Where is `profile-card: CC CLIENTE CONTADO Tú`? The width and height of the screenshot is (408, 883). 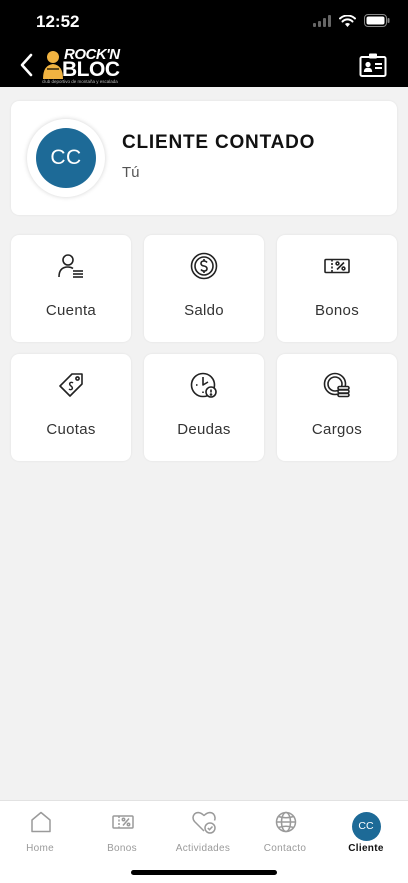
profile-card: CC CLIENTE CONTADO Tú is located at coordinates (204, 158).